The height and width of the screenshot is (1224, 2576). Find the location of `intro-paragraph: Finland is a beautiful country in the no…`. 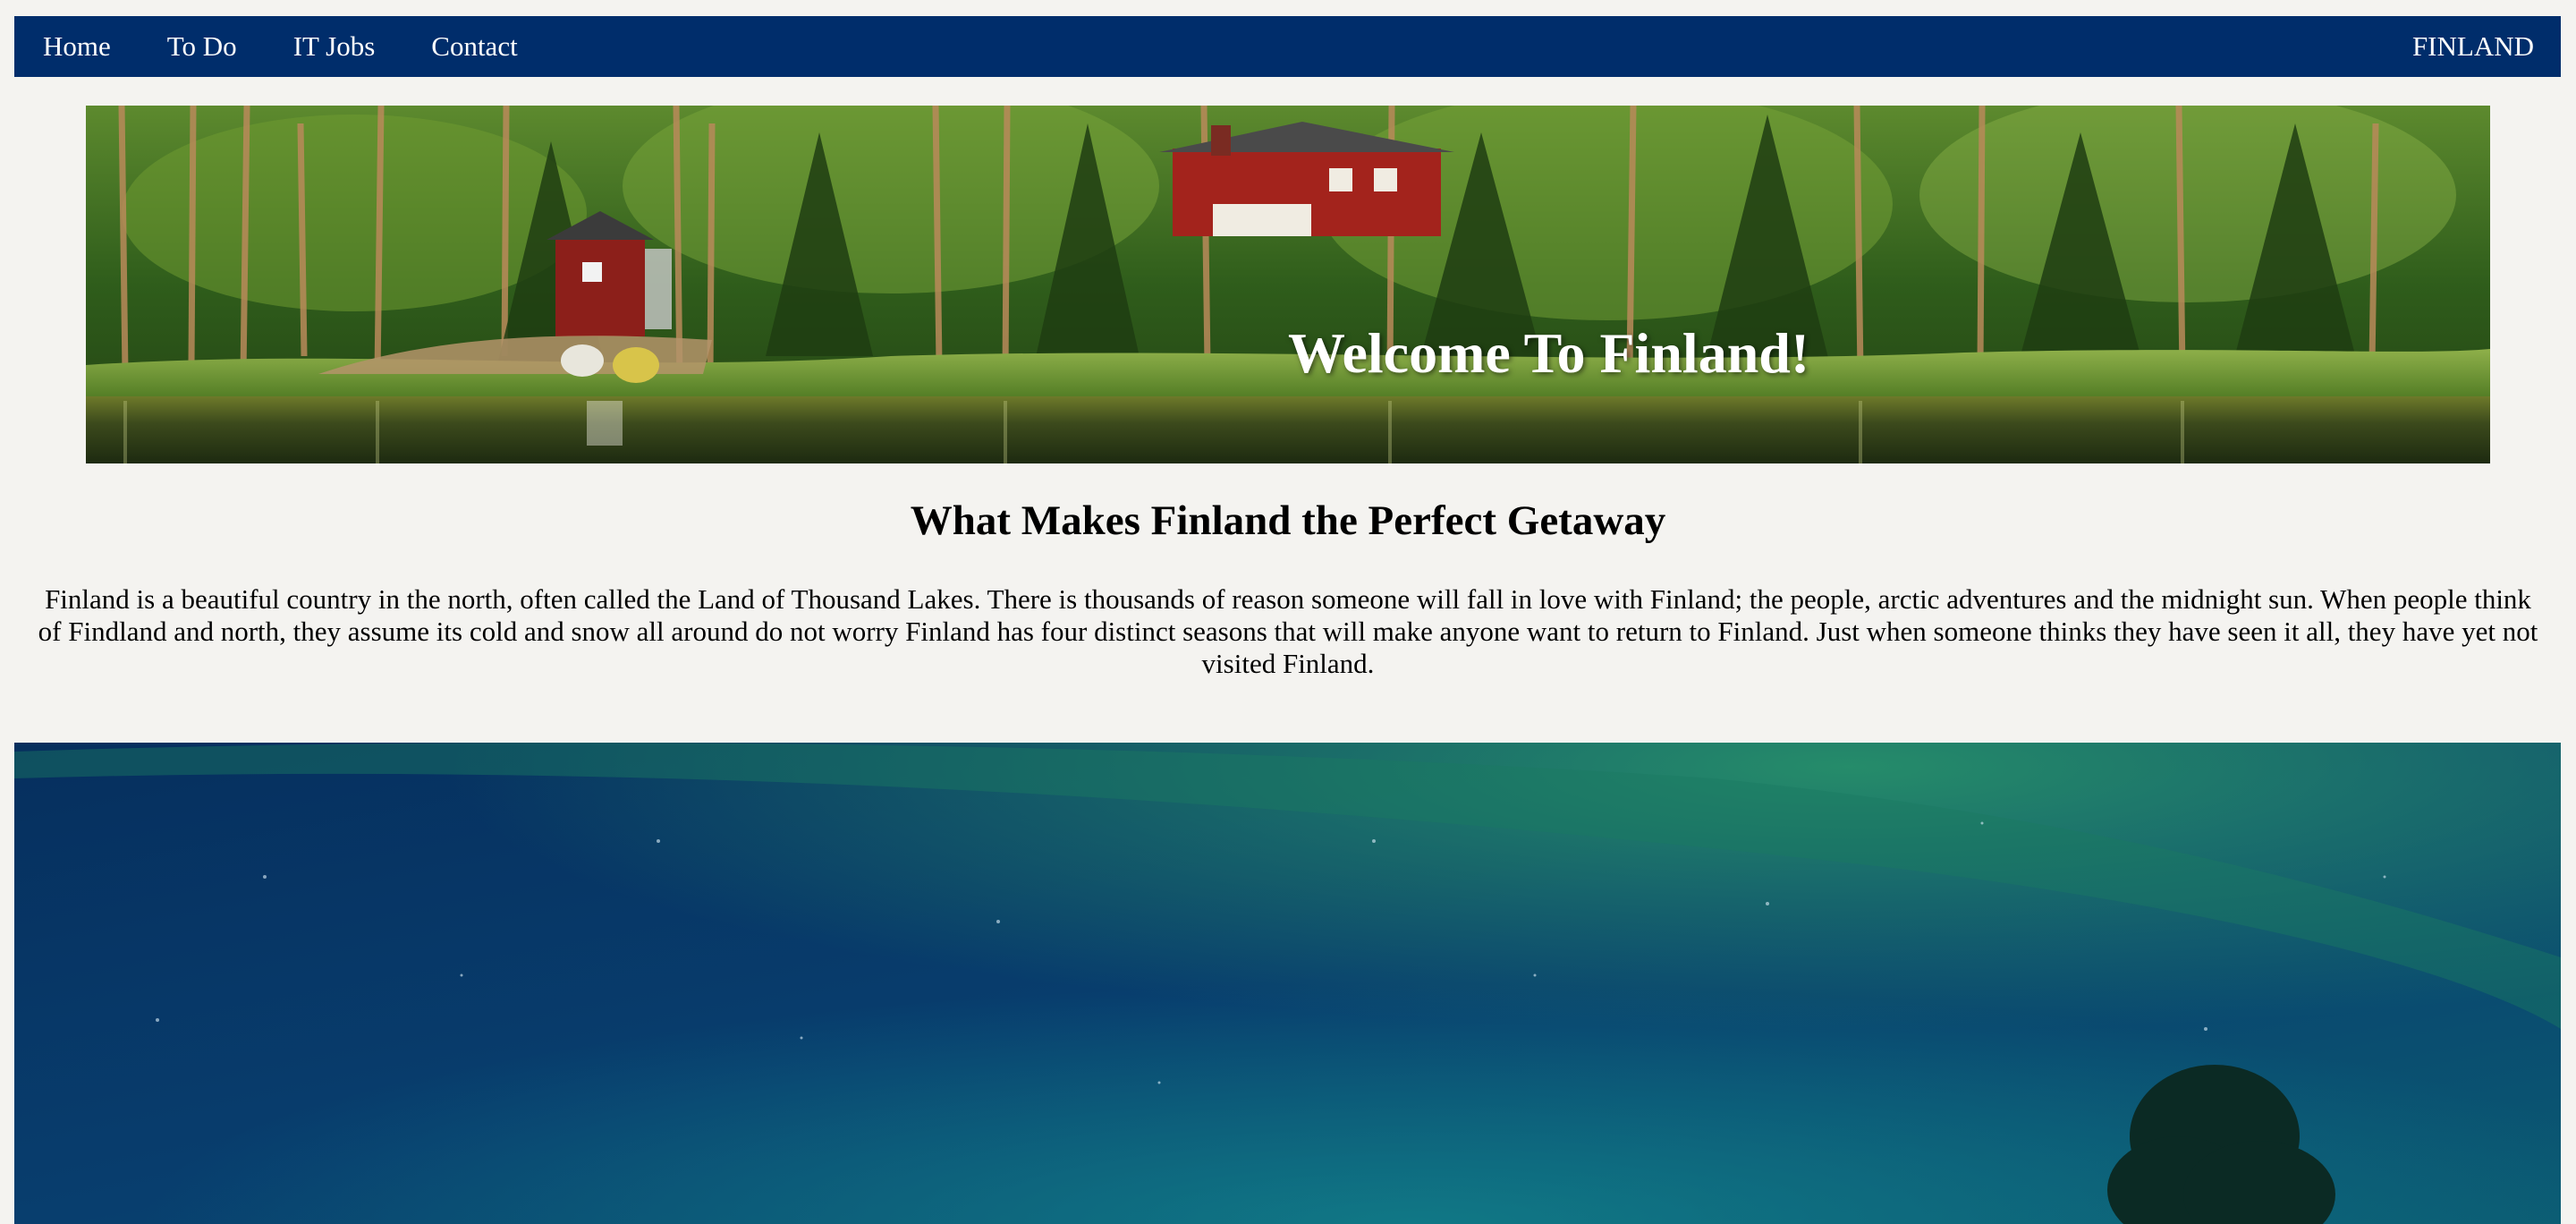

intro-paragraph: Finland is a beautiful country in the no… is located at coordinates (1288, 631).